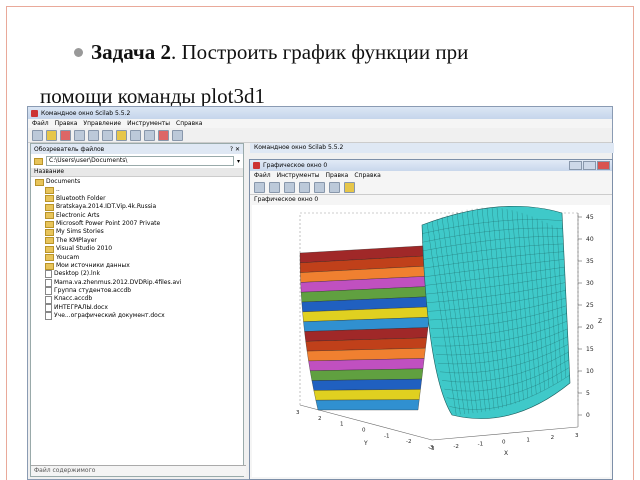 This screenshot has width=640, height=480. What do you see at coordinates (139, 190) in the screenshot?
I see `file-list-item: ..` at bounding box center [139, 190].